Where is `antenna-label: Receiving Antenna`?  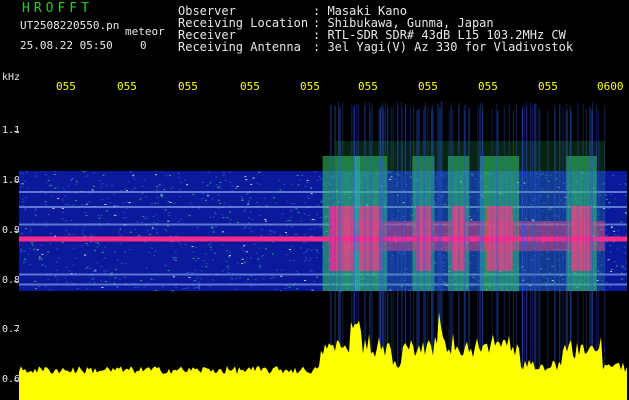
antenna-label: Receiving Antenna is located at coordinates (239, 47).